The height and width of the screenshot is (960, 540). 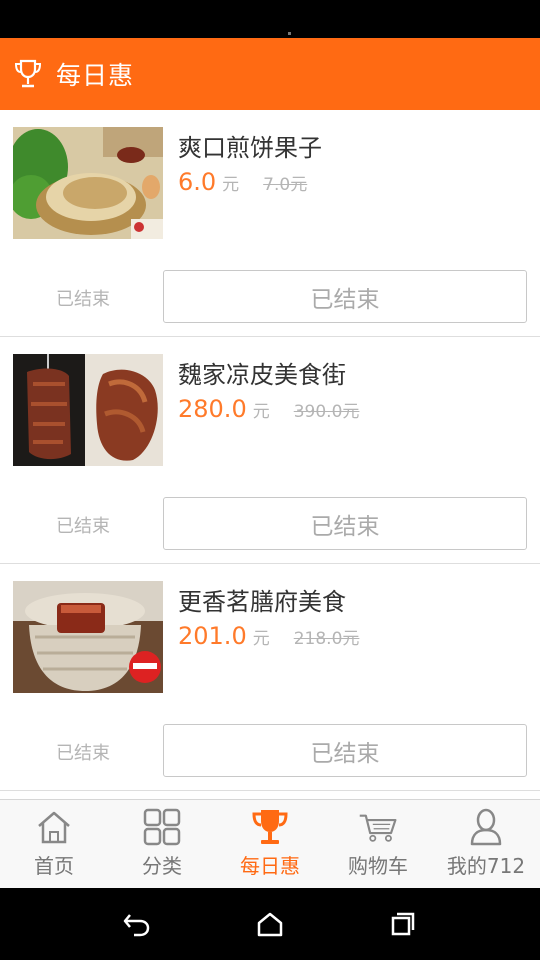 What do you see at coordinates (162, 866) in the screenshot?
I see `tab-label: 分类` at bounding box center [162, 866].